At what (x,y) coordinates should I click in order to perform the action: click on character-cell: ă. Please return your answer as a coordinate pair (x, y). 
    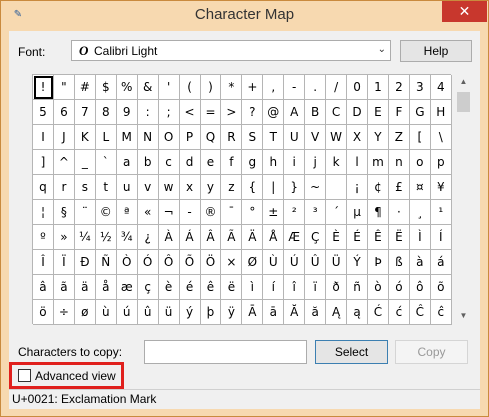
    Looking at the image, I should click on (316, 312).